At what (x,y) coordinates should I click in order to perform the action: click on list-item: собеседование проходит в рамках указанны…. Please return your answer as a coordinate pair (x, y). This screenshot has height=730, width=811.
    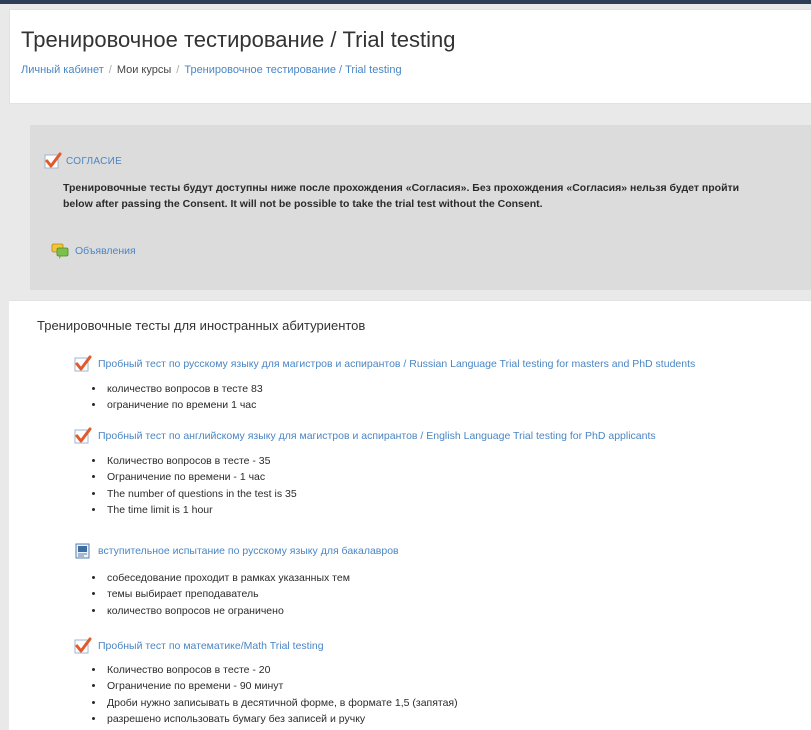
    Looking at the image, I should click on (227, 578).